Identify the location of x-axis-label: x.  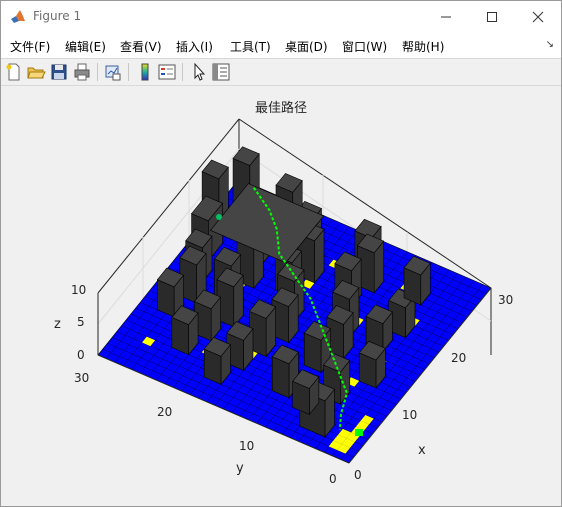
(422, 450).